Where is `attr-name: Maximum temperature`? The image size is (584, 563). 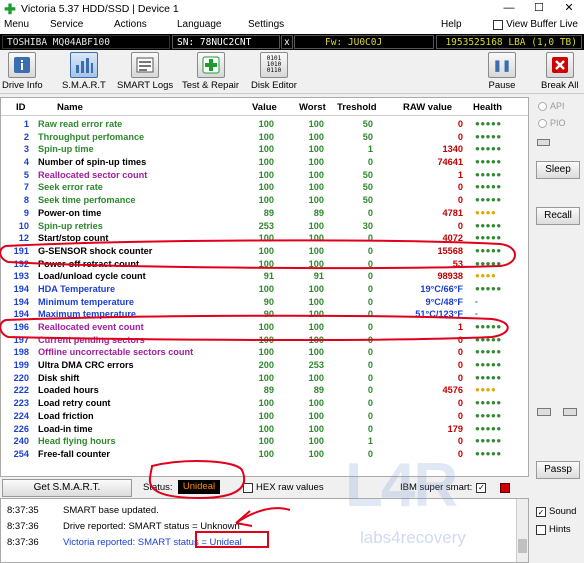 attr-name: Maximum temperature is located at coordinates (87, 314).